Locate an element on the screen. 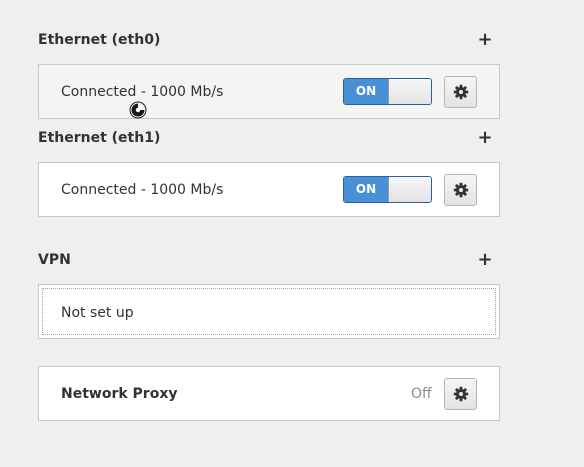 The width and height of the screenshot is (584, 467). add-eth0-button: + is located at coordinates (485, 40).